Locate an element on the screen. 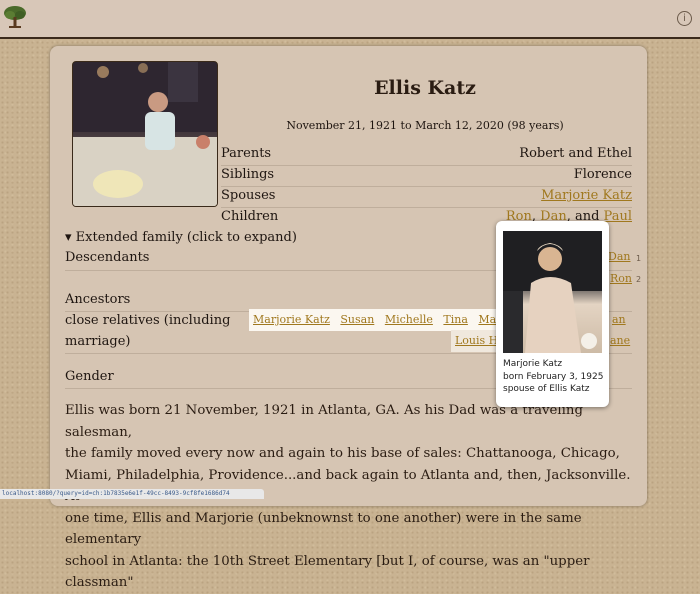 Image resolution: width=700 pixels, height=594 pixels. popup-born: born February 3, 1925 is located at coordinates (553, 376).